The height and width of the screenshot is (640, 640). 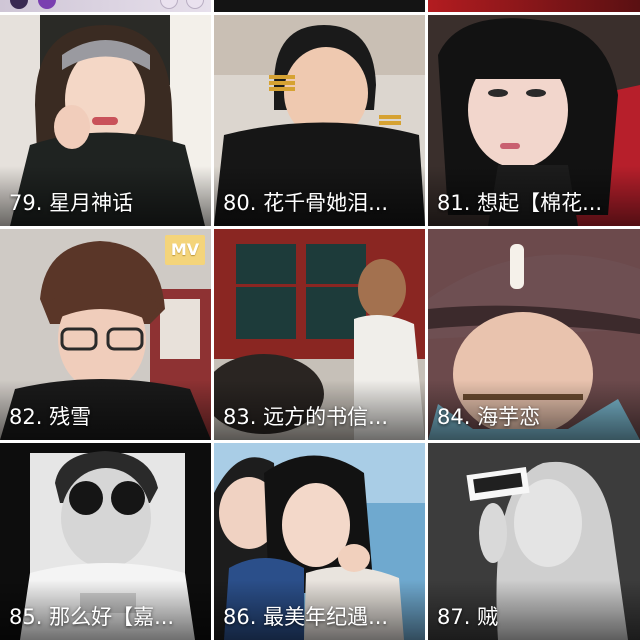 What do you see at coordinates (71, 203) in the screenshot?
I see `song-title: 79. 星月神话` at bounding box center [71, 203].